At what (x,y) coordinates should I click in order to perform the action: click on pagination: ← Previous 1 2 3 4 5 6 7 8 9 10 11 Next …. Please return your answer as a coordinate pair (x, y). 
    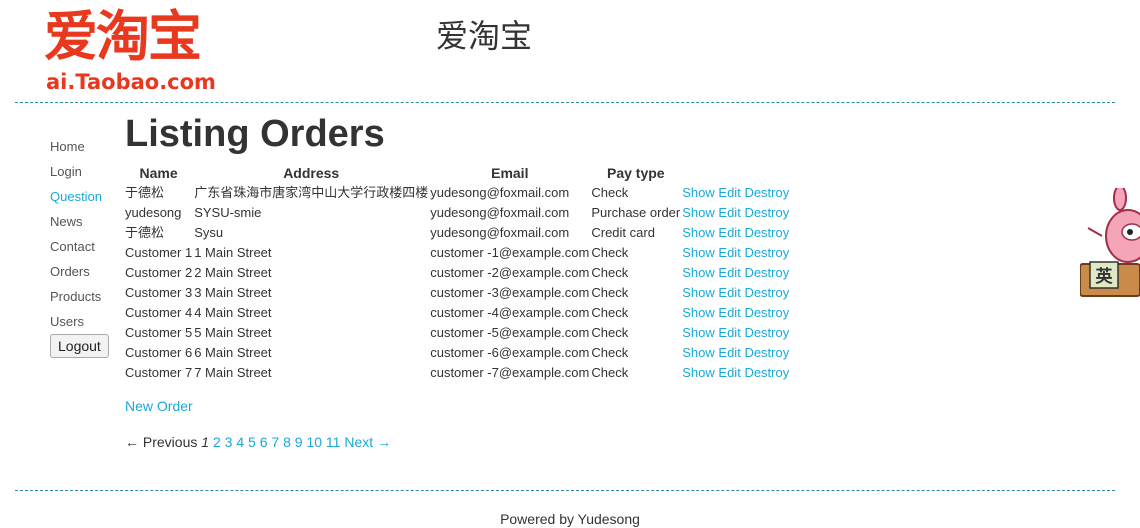
    Looking at the image, I should click on (258, 442).